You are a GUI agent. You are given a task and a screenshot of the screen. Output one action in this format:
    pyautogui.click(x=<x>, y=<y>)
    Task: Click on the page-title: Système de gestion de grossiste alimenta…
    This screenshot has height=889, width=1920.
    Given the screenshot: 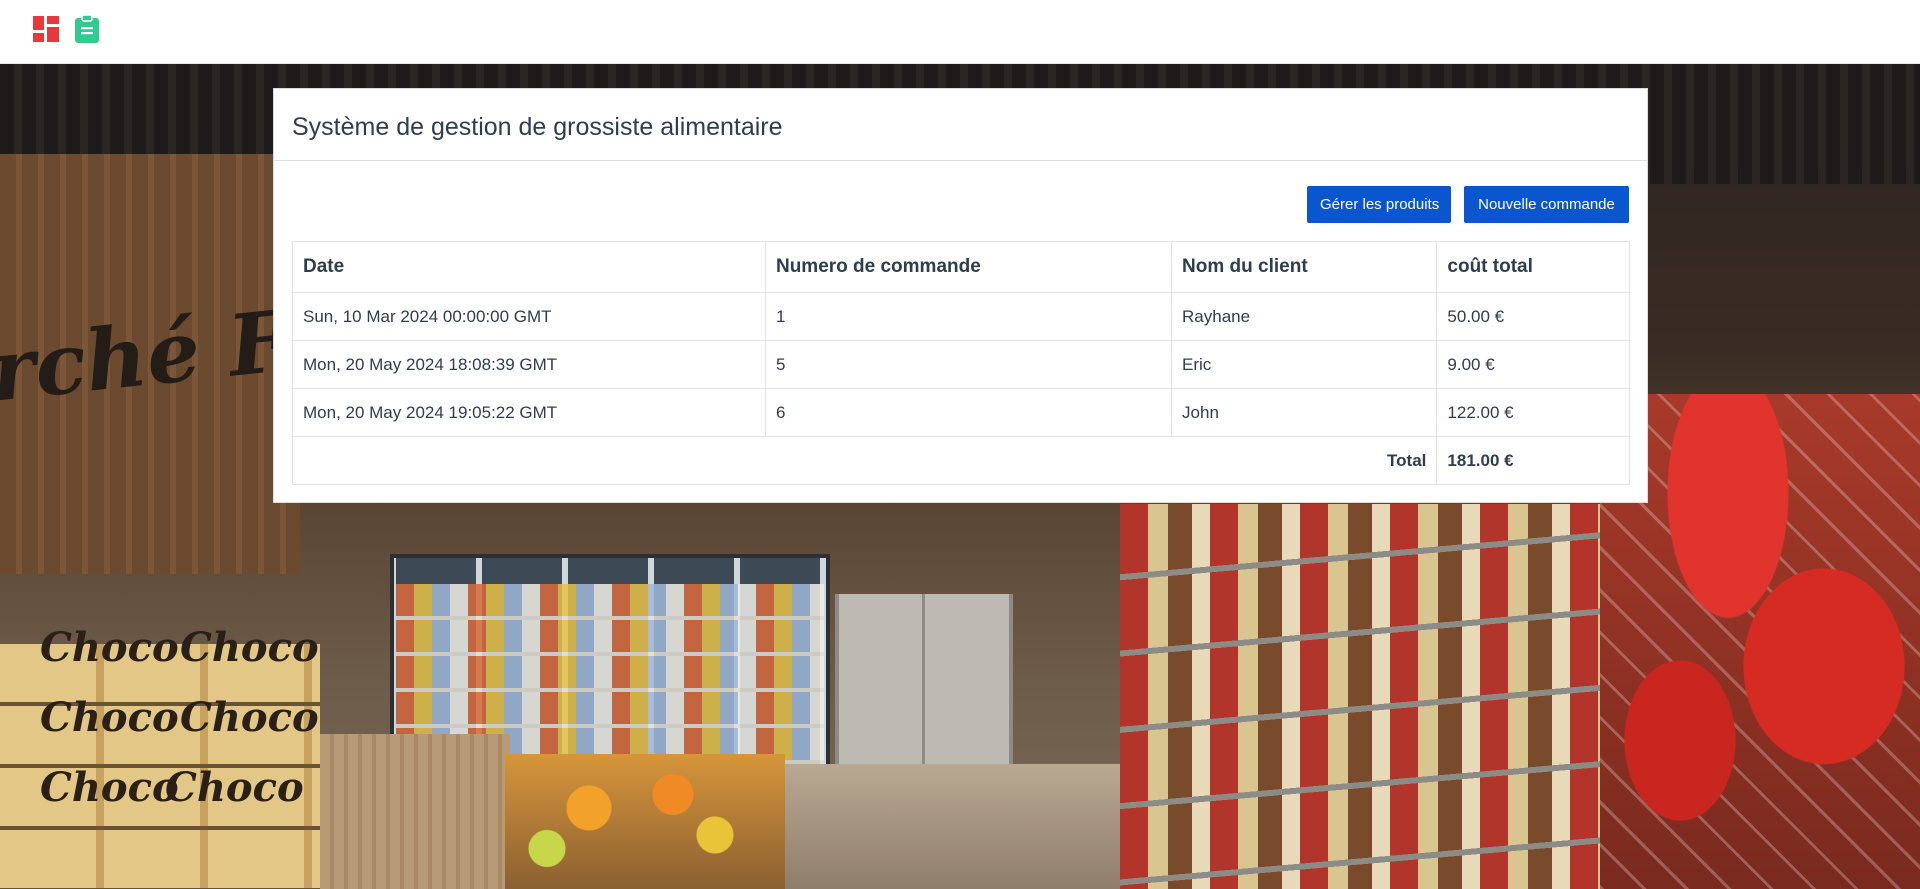 What is the action you would take?
    pyautogui.click(x=537, y=127)
    